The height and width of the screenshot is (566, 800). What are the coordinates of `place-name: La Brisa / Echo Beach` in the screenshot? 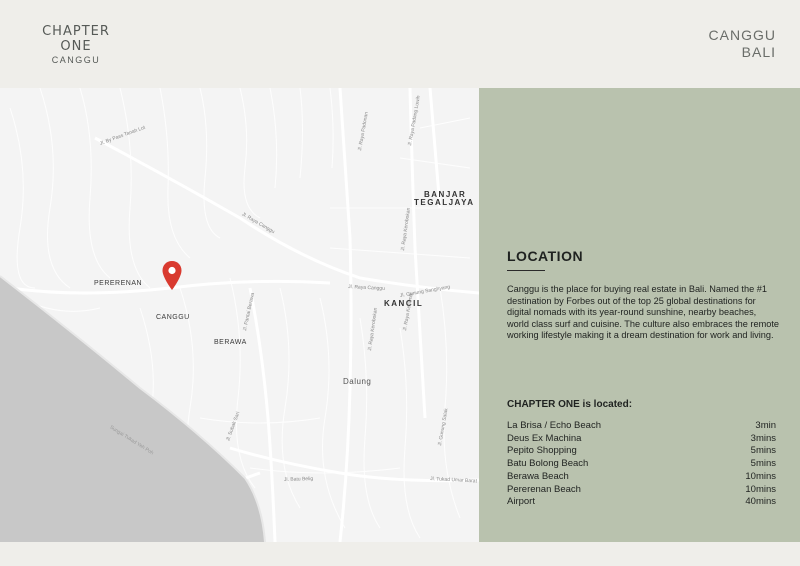 It's located at (554, 425).